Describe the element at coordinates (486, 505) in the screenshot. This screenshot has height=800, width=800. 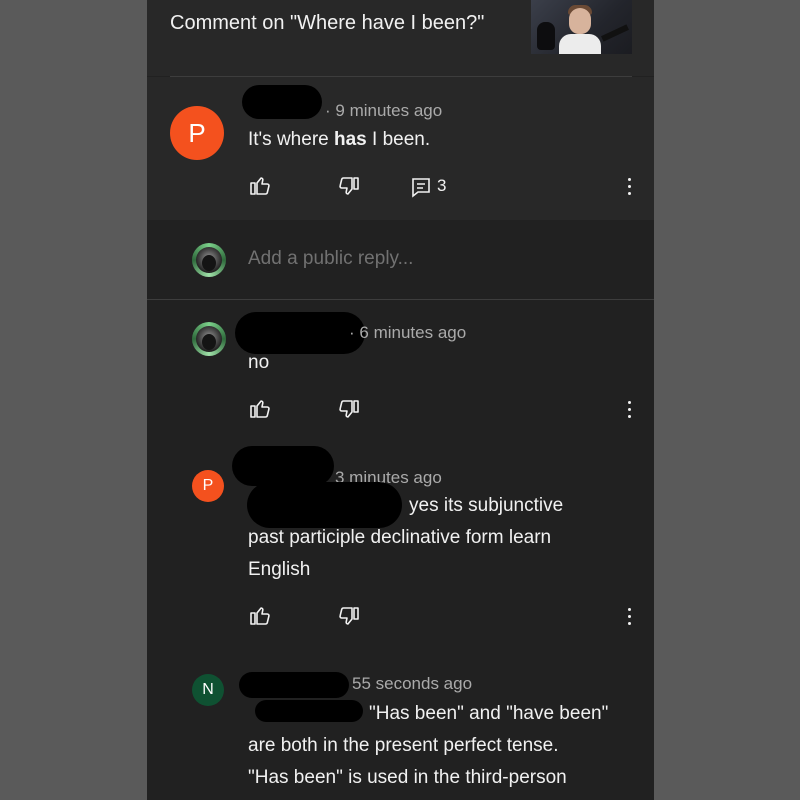
I see `comment-text-line: yes its subjunctive` at that location.